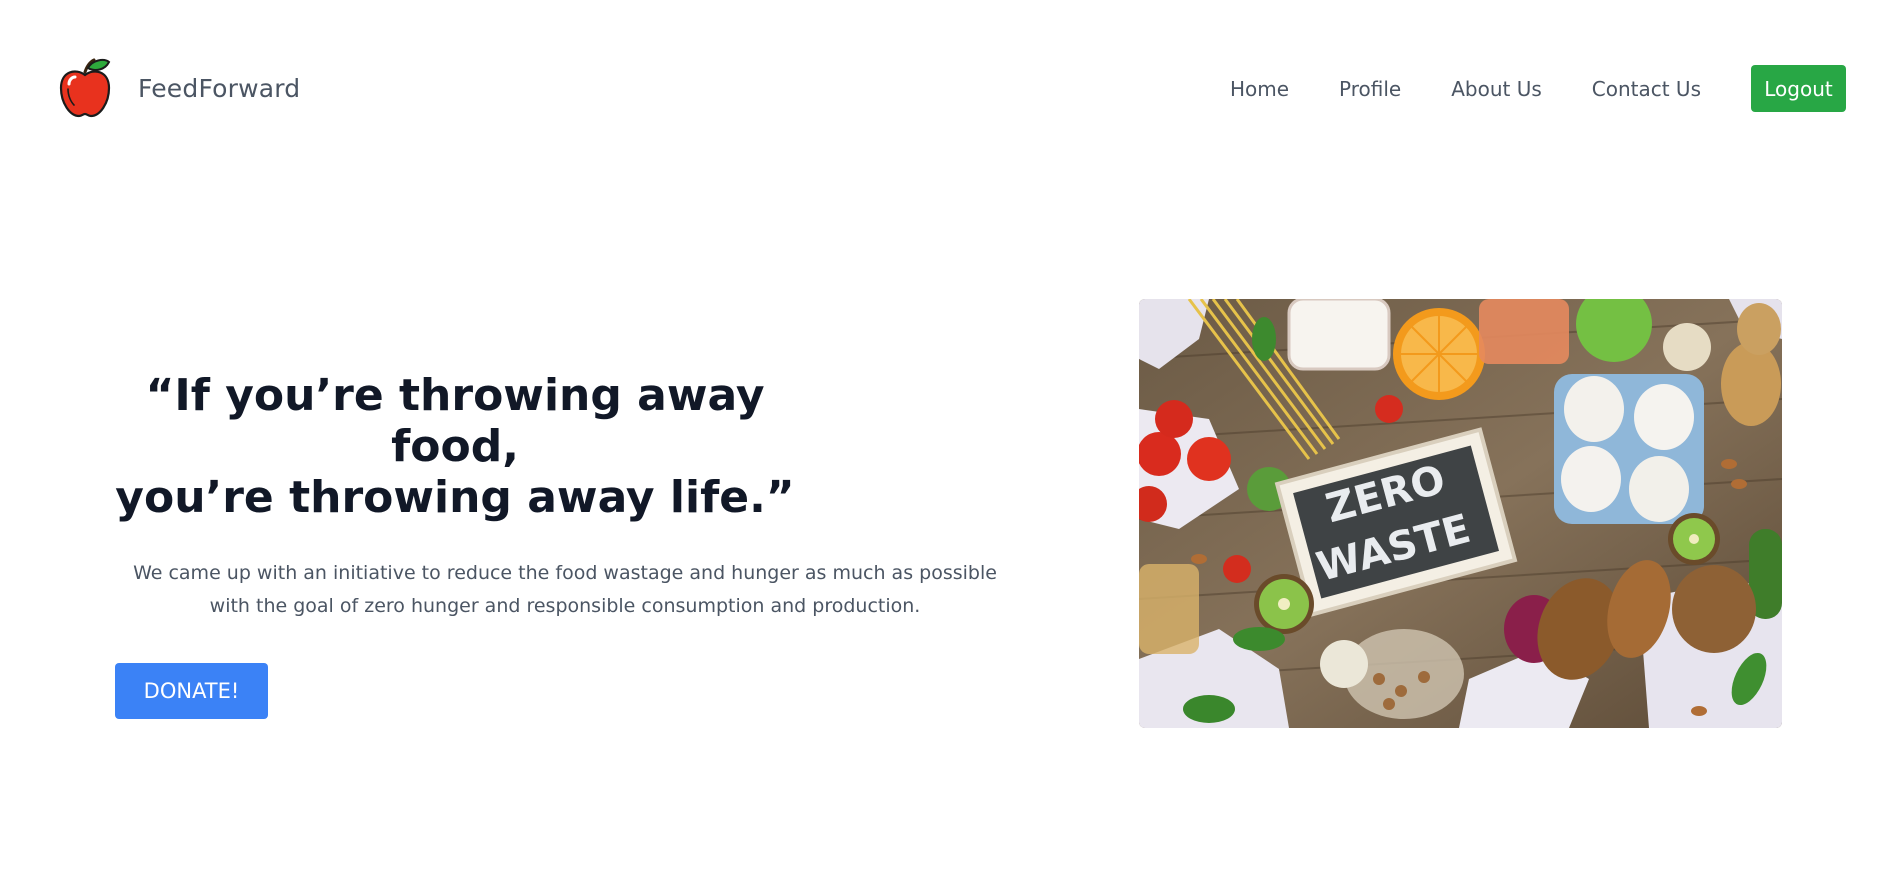 Image resolution: width=1883 pixels, height=895 pixels. I want to click on apple-icon, so click(85, 88).